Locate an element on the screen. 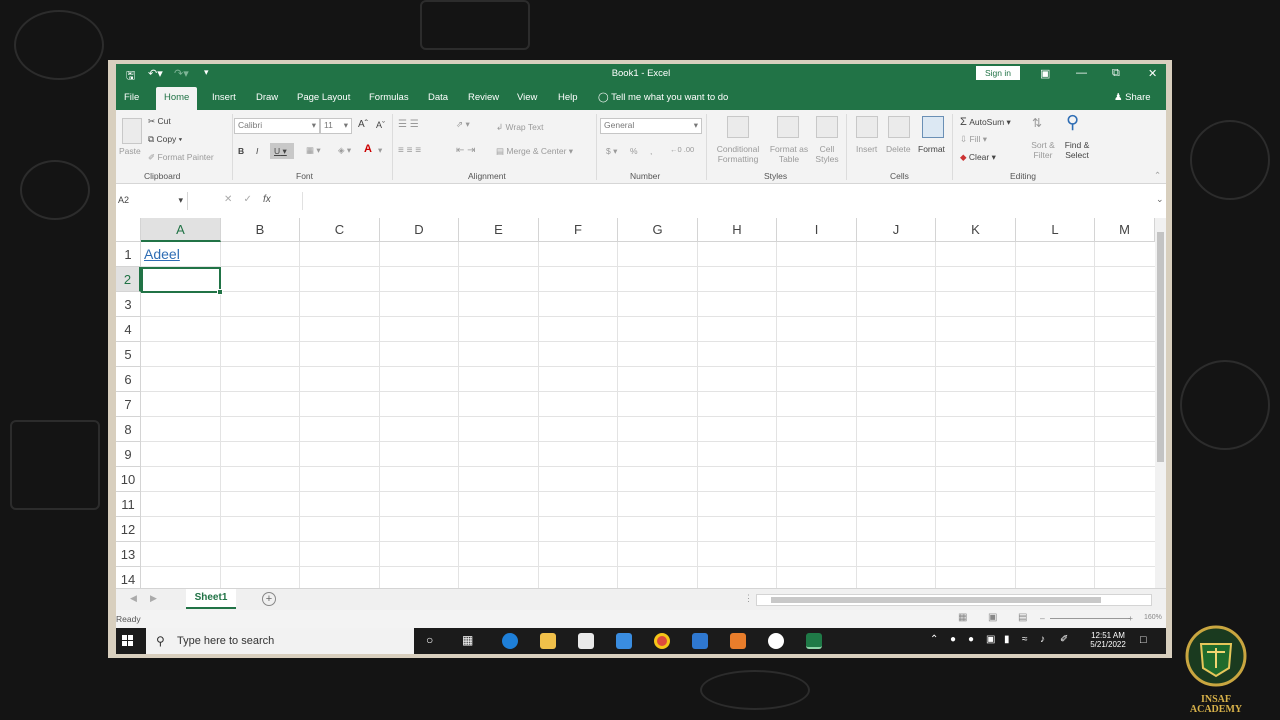 The width and height of the screenshot is (1280, 720). column-header-b: B is located at coordinates (260, 230).